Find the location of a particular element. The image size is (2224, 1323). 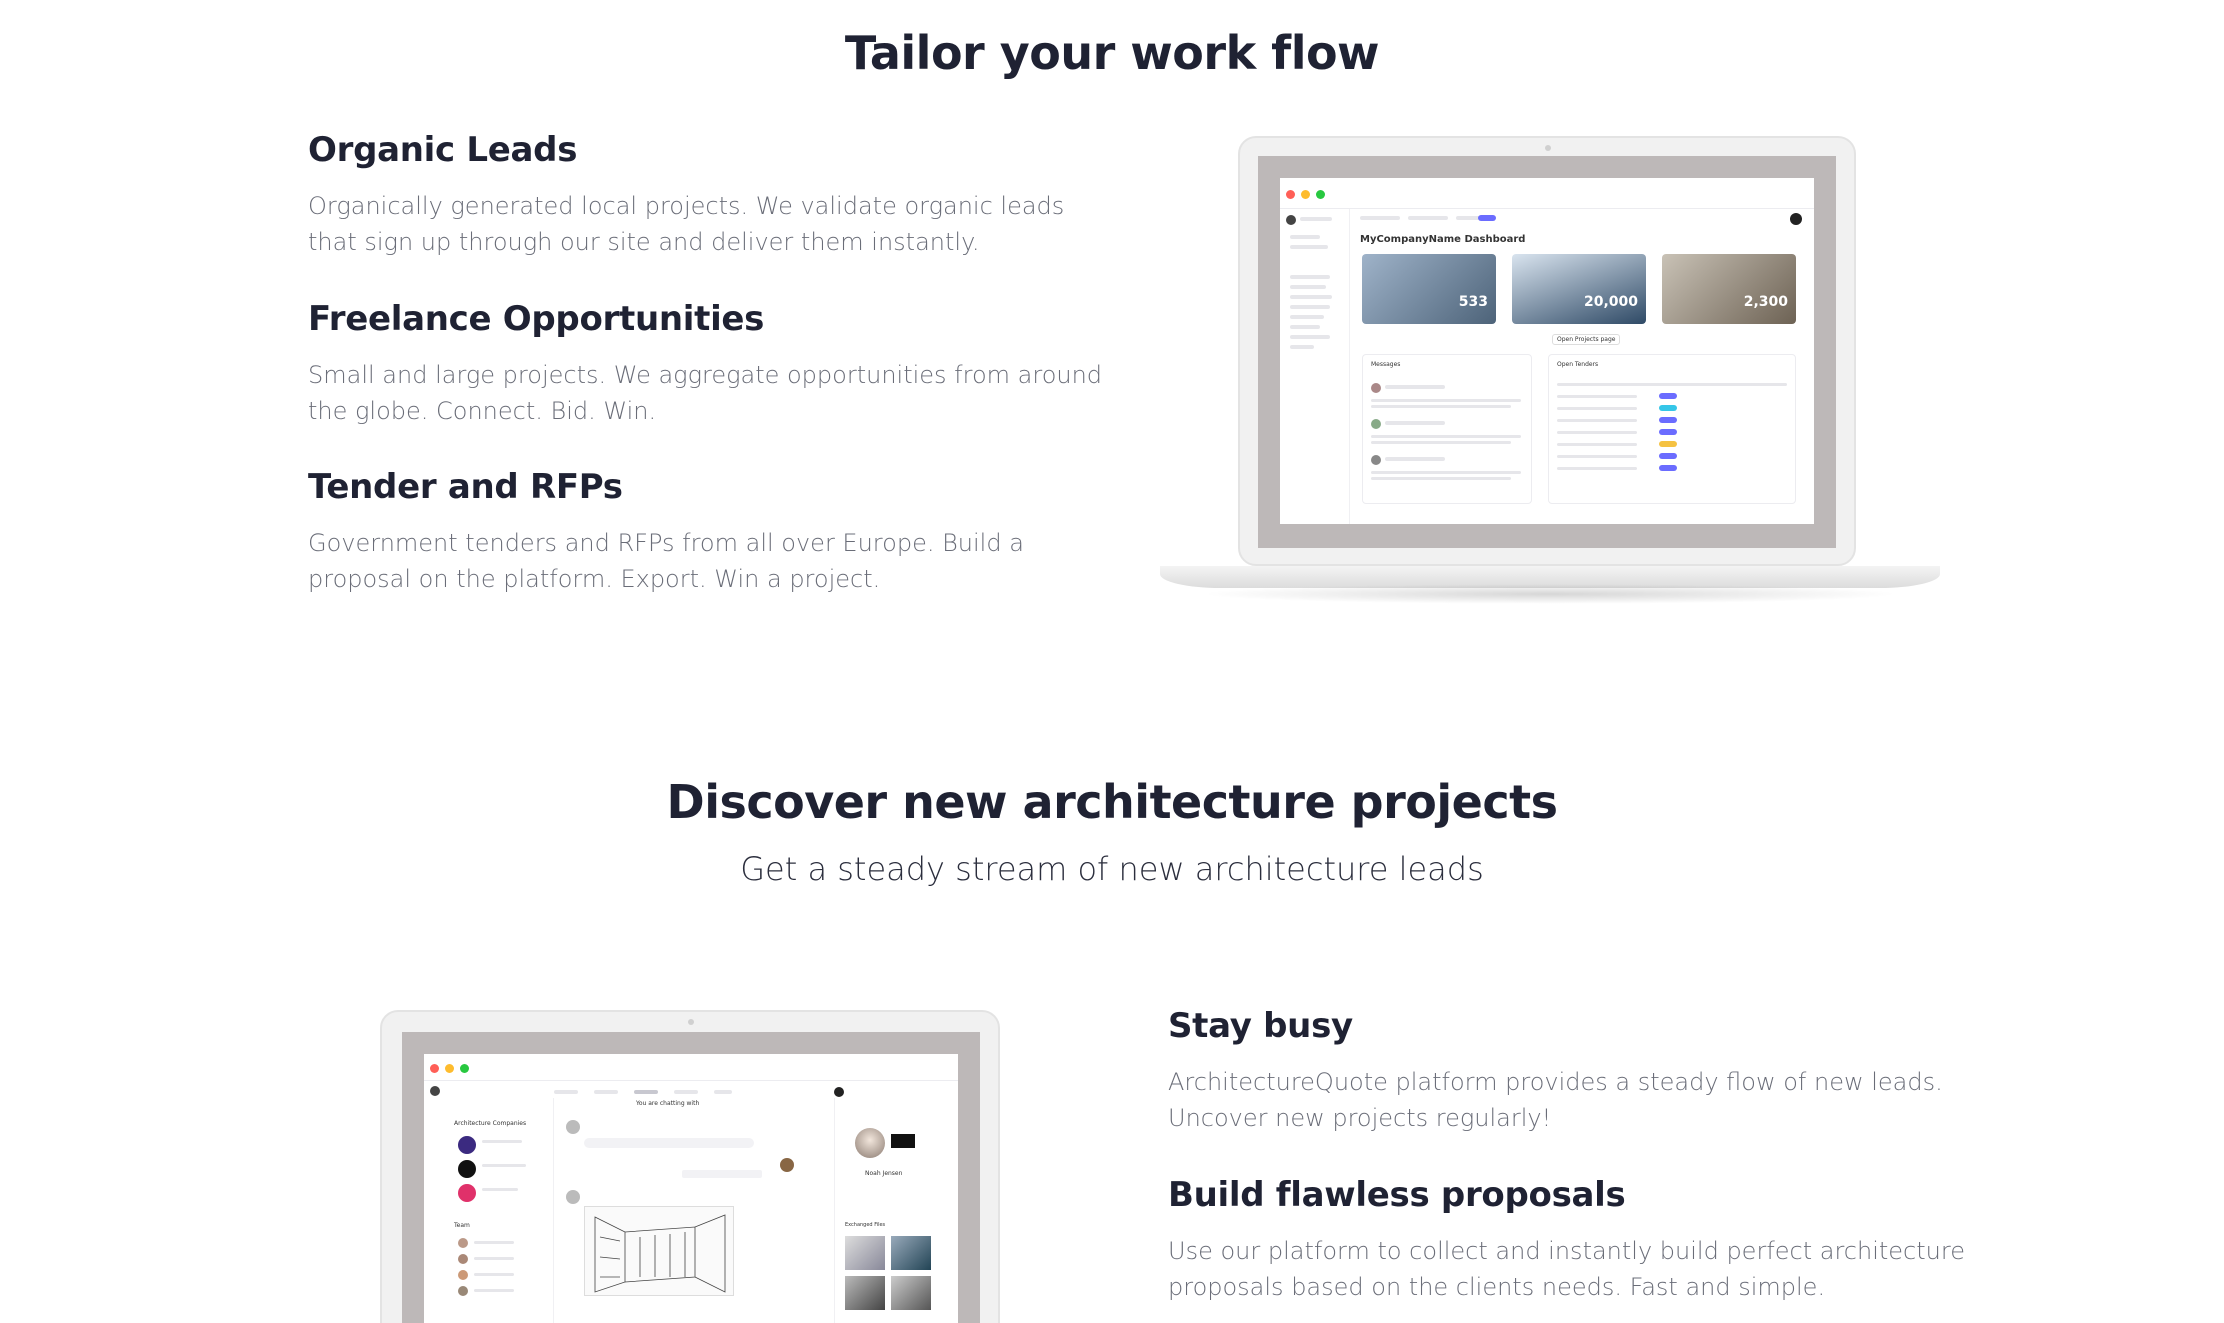

dashboard-sidebar is located at coordinates (1315, 366).